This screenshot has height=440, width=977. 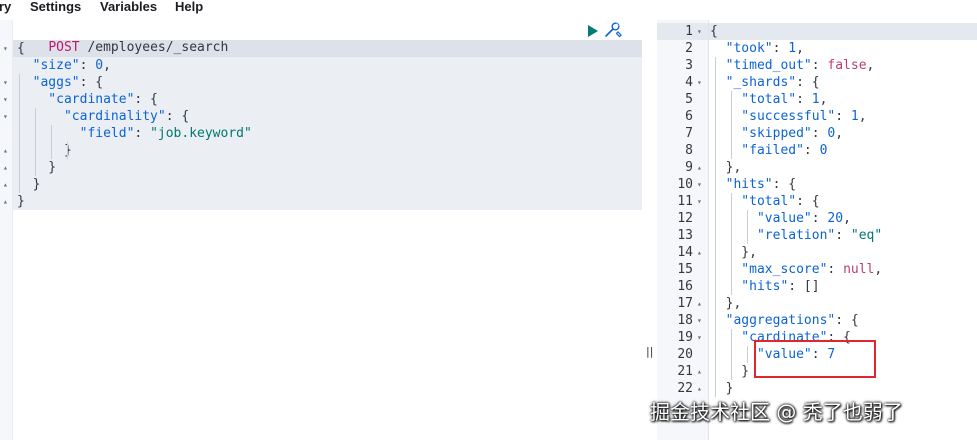 I want to click on code-line: "total": 1,, so click(x=768, y=99).